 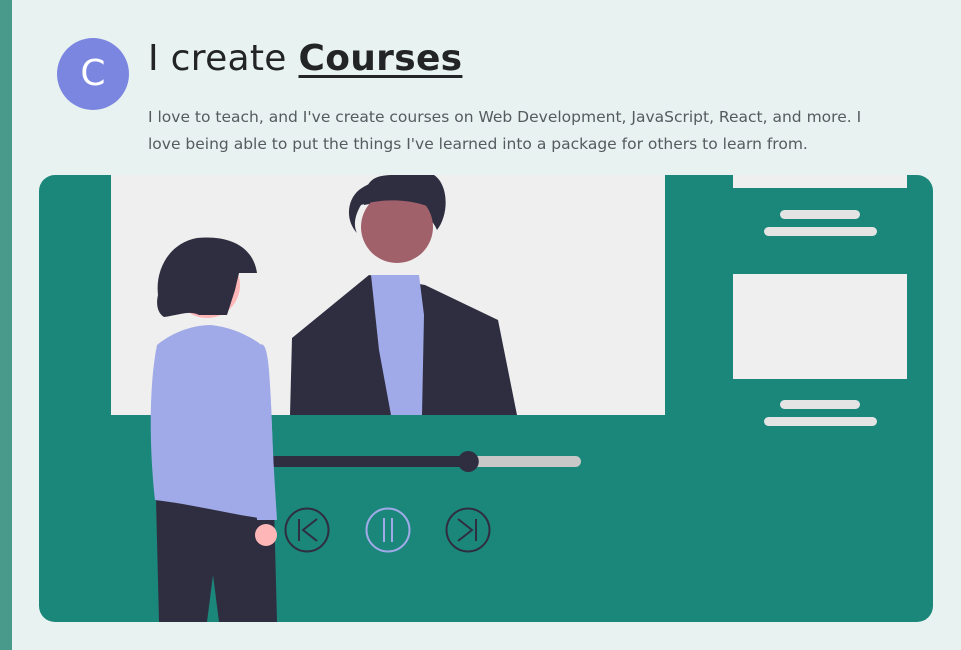 What do you see at coordinates (93, 74) in the screenshot?
I see `section-letter-badge: C` at bounding box center [93, 74].